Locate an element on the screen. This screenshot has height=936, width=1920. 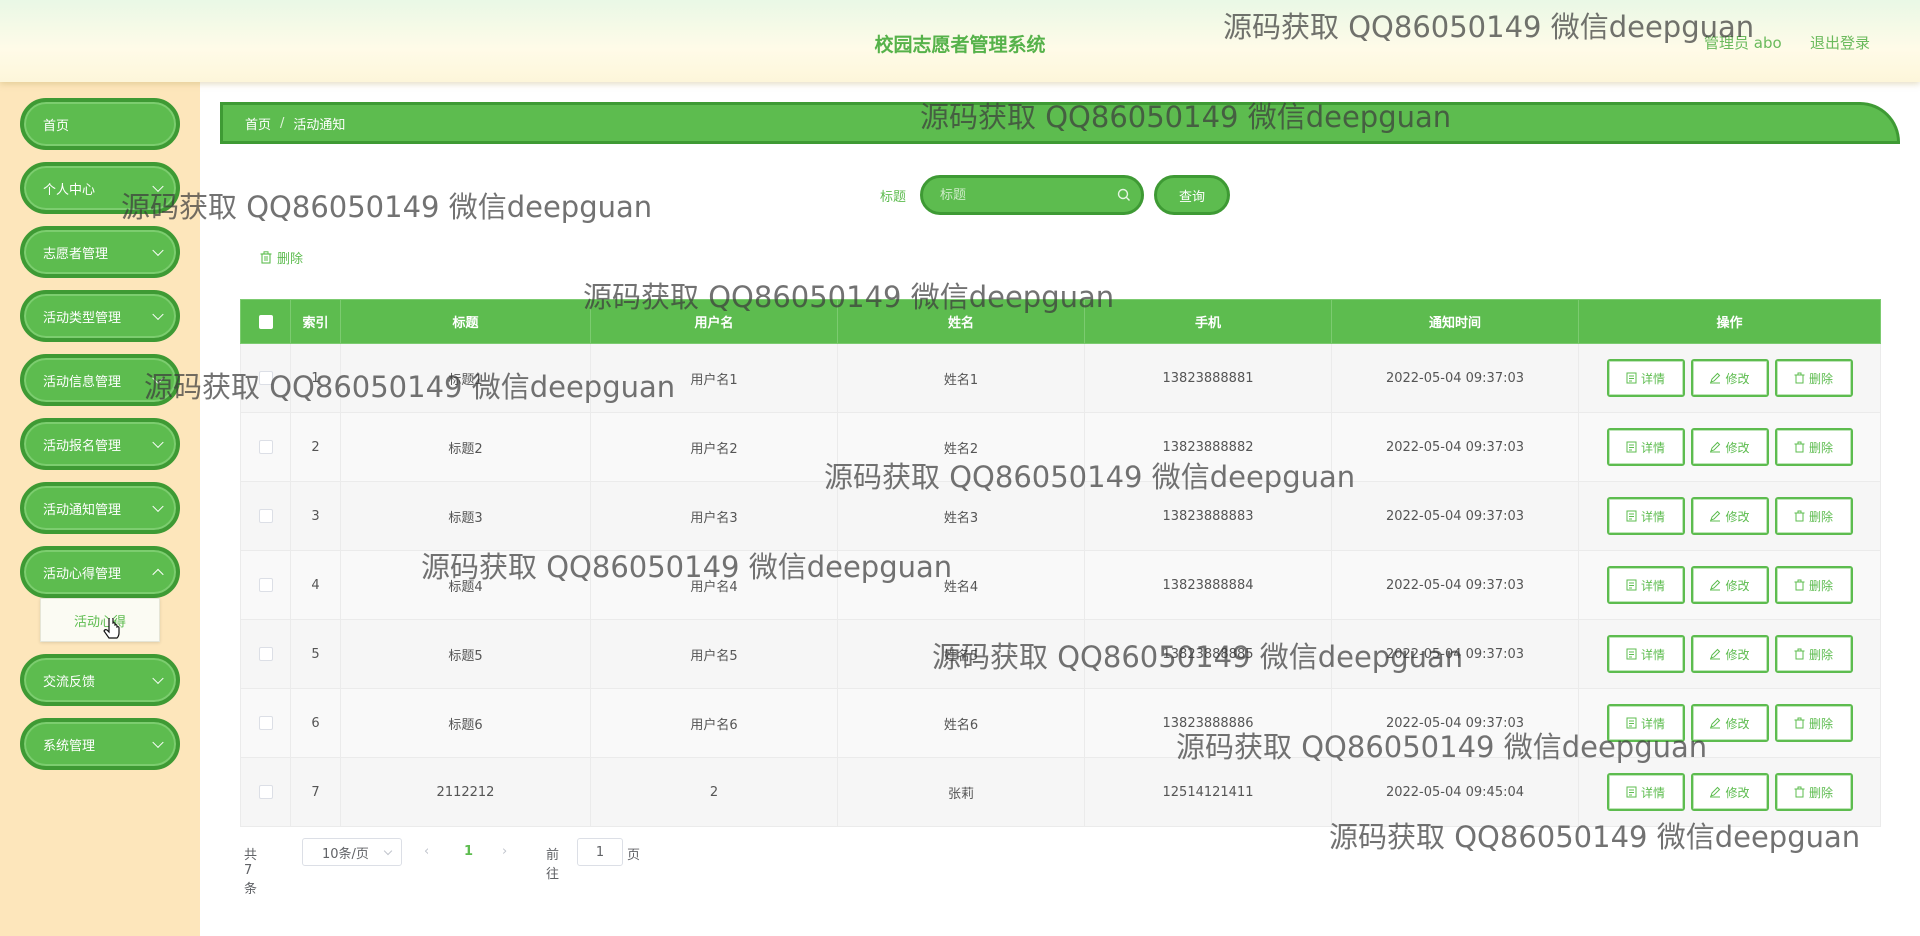
logout-link: 退出登录 is located at coordinates (1840, 42).